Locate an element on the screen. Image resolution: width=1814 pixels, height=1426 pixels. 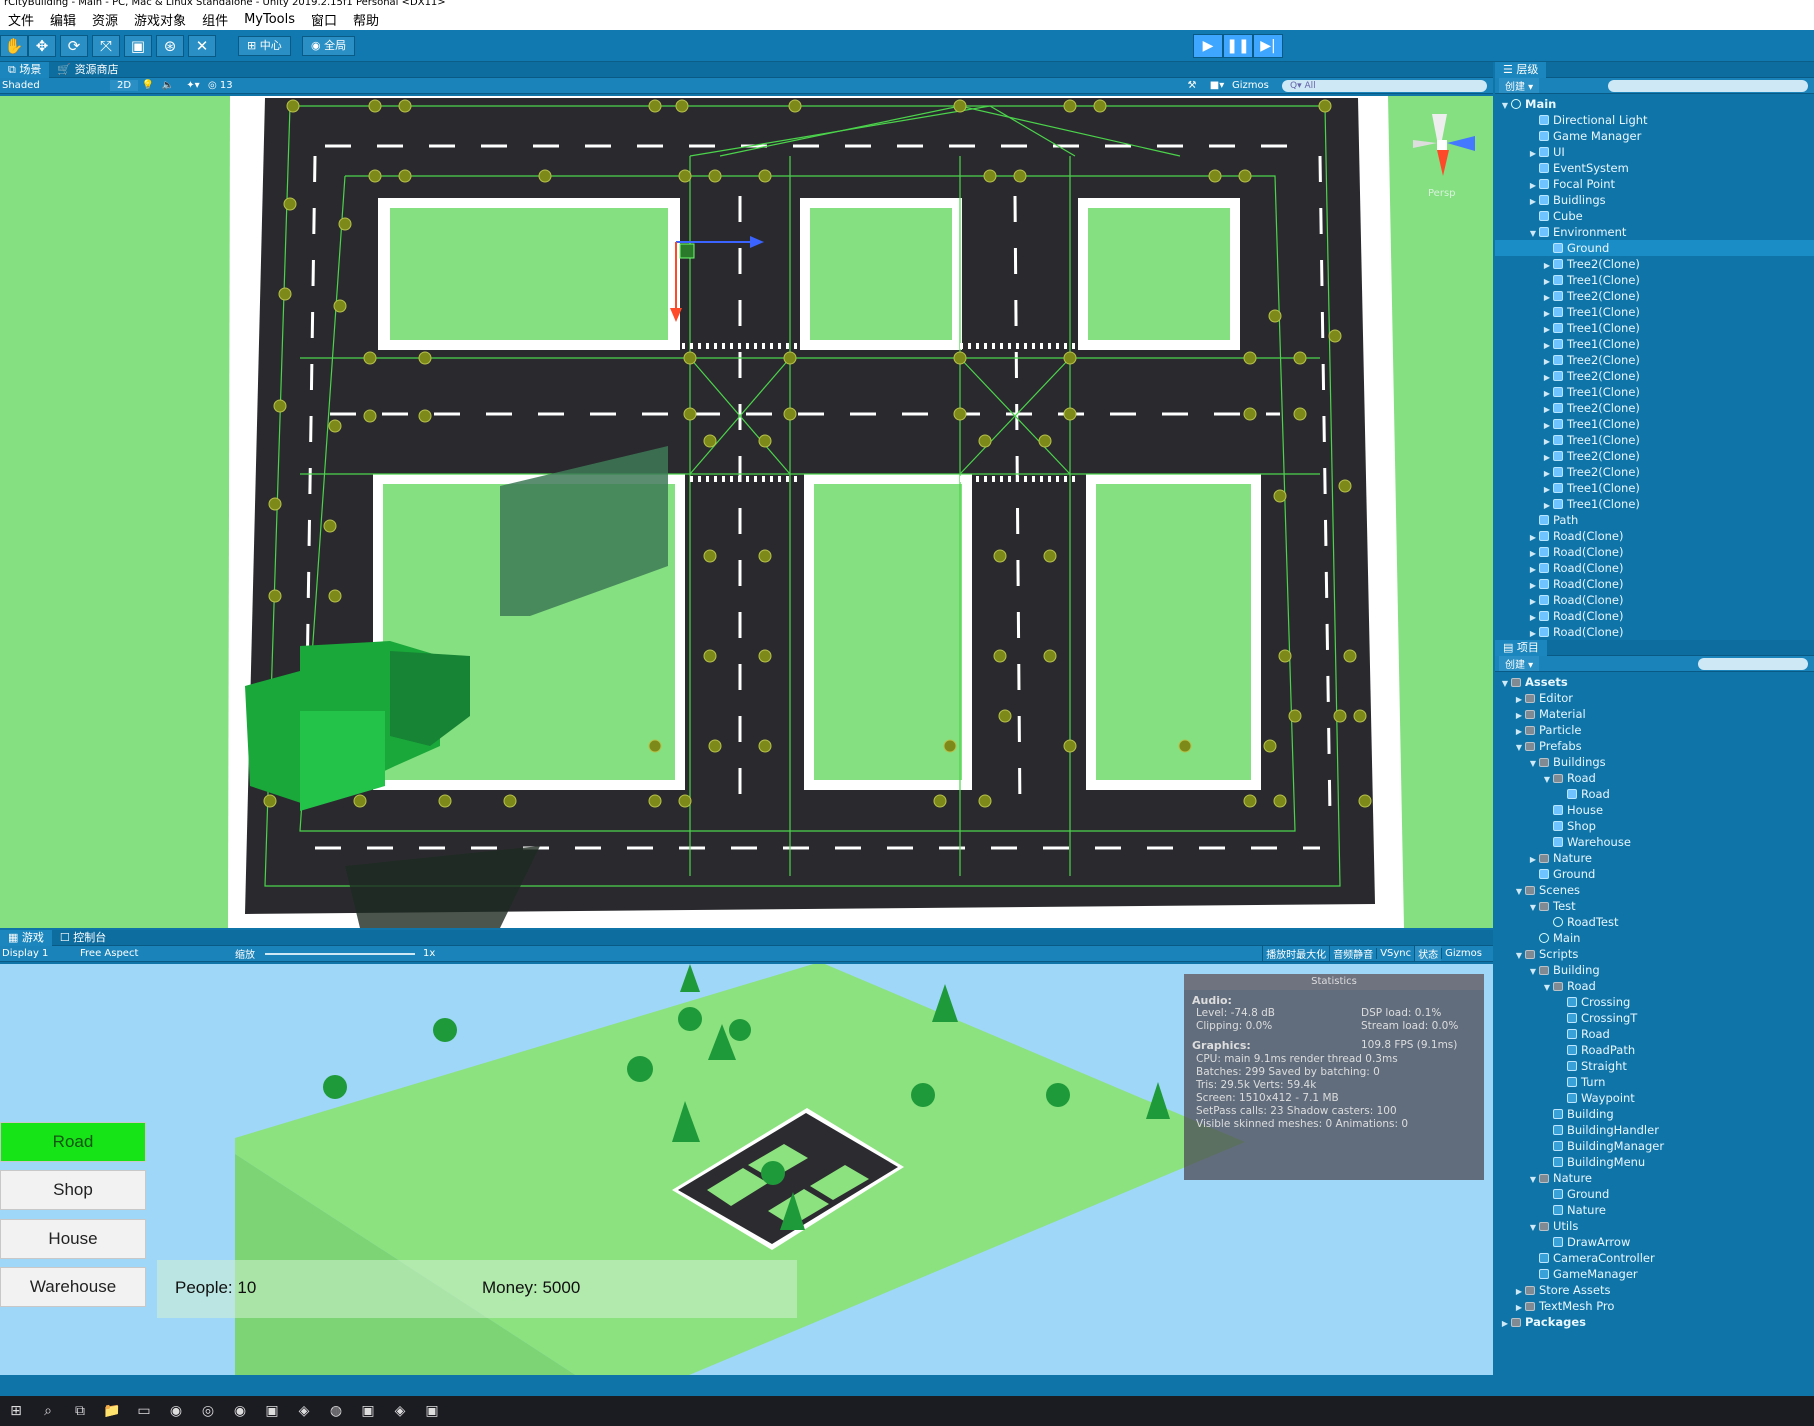
project-item: ▶ Store Assets is located at coordinates (1654, 1290).